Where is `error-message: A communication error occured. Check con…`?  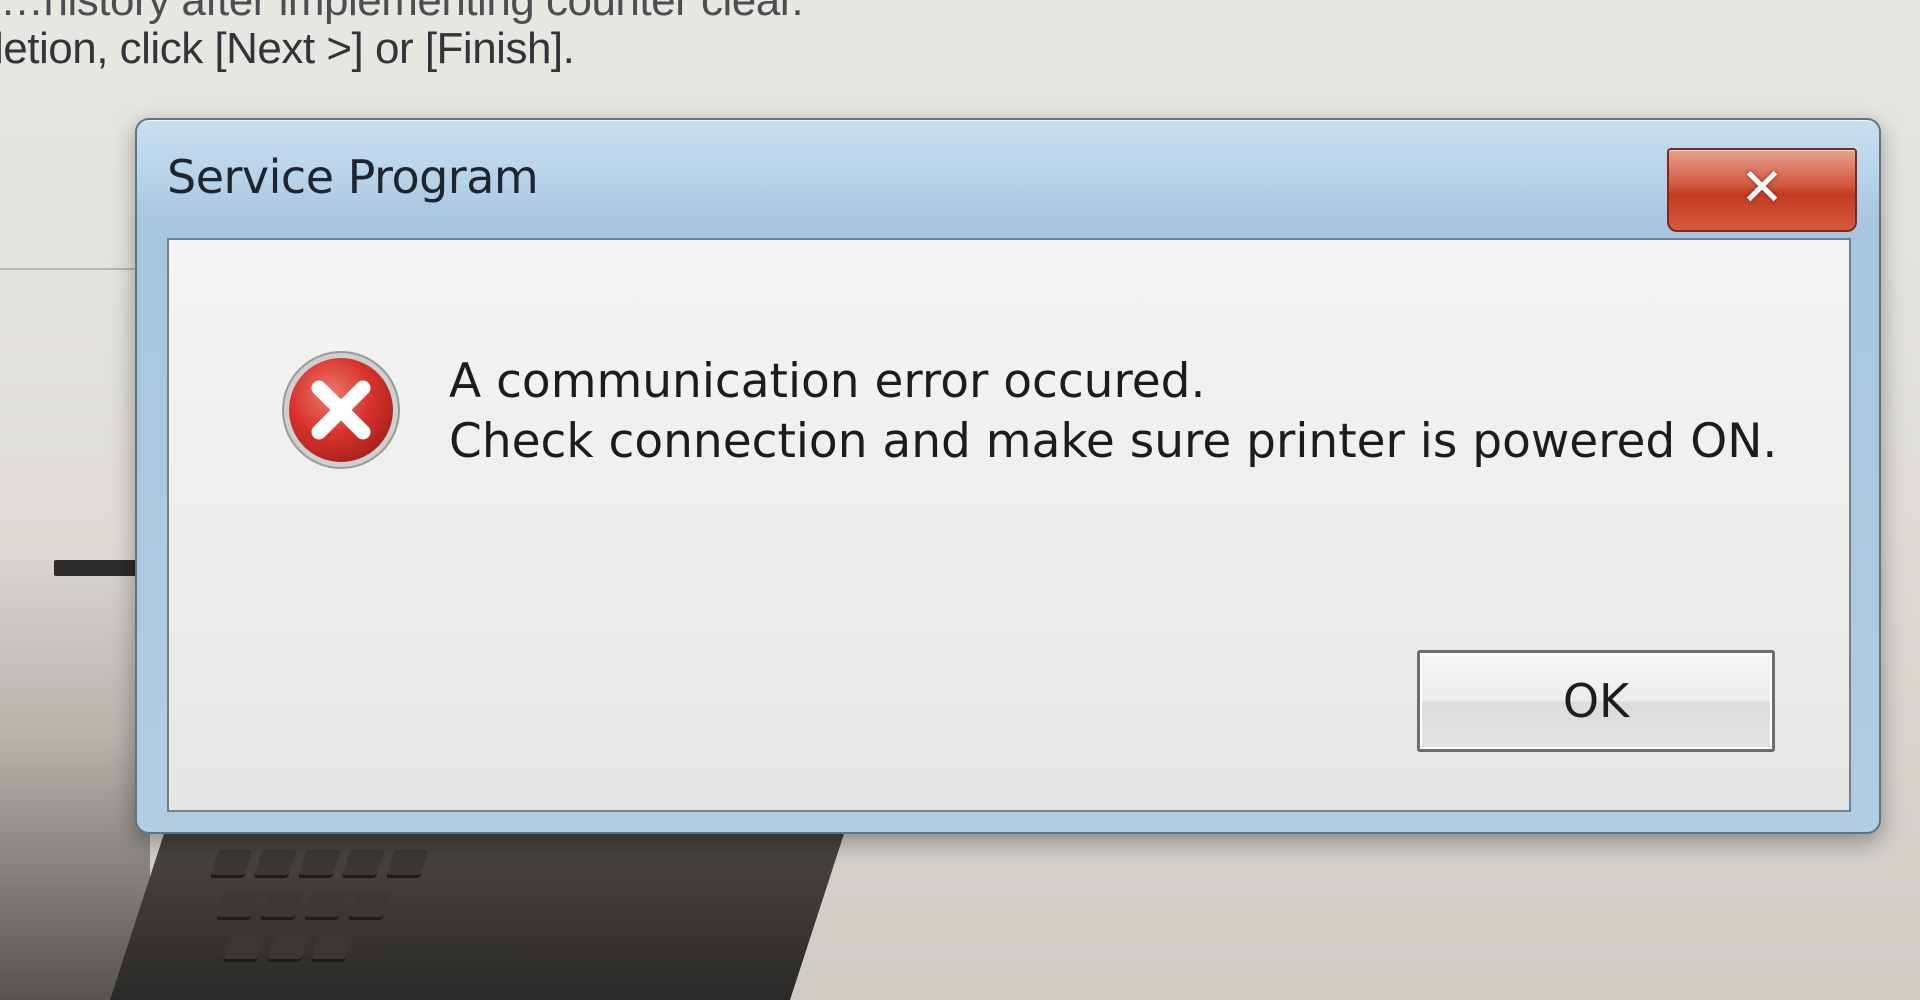 error-message: A communication error occured. Check con… is located at coordinates (1113, 412).